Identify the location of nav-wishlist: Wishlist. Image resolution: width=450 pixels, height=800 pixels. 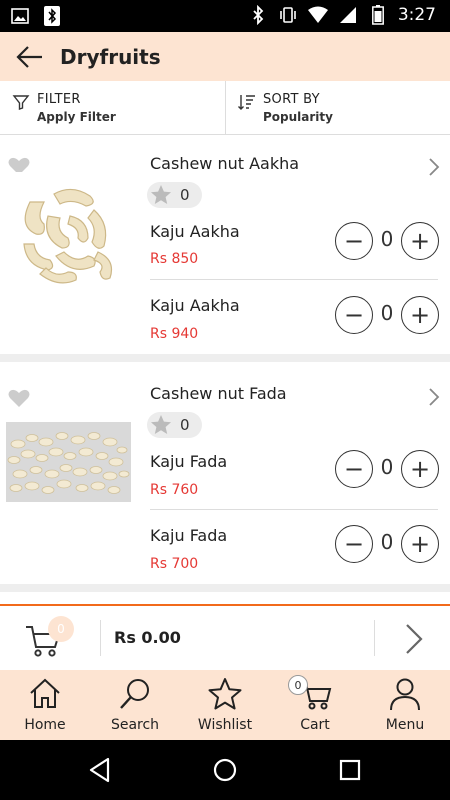
(225, 705).